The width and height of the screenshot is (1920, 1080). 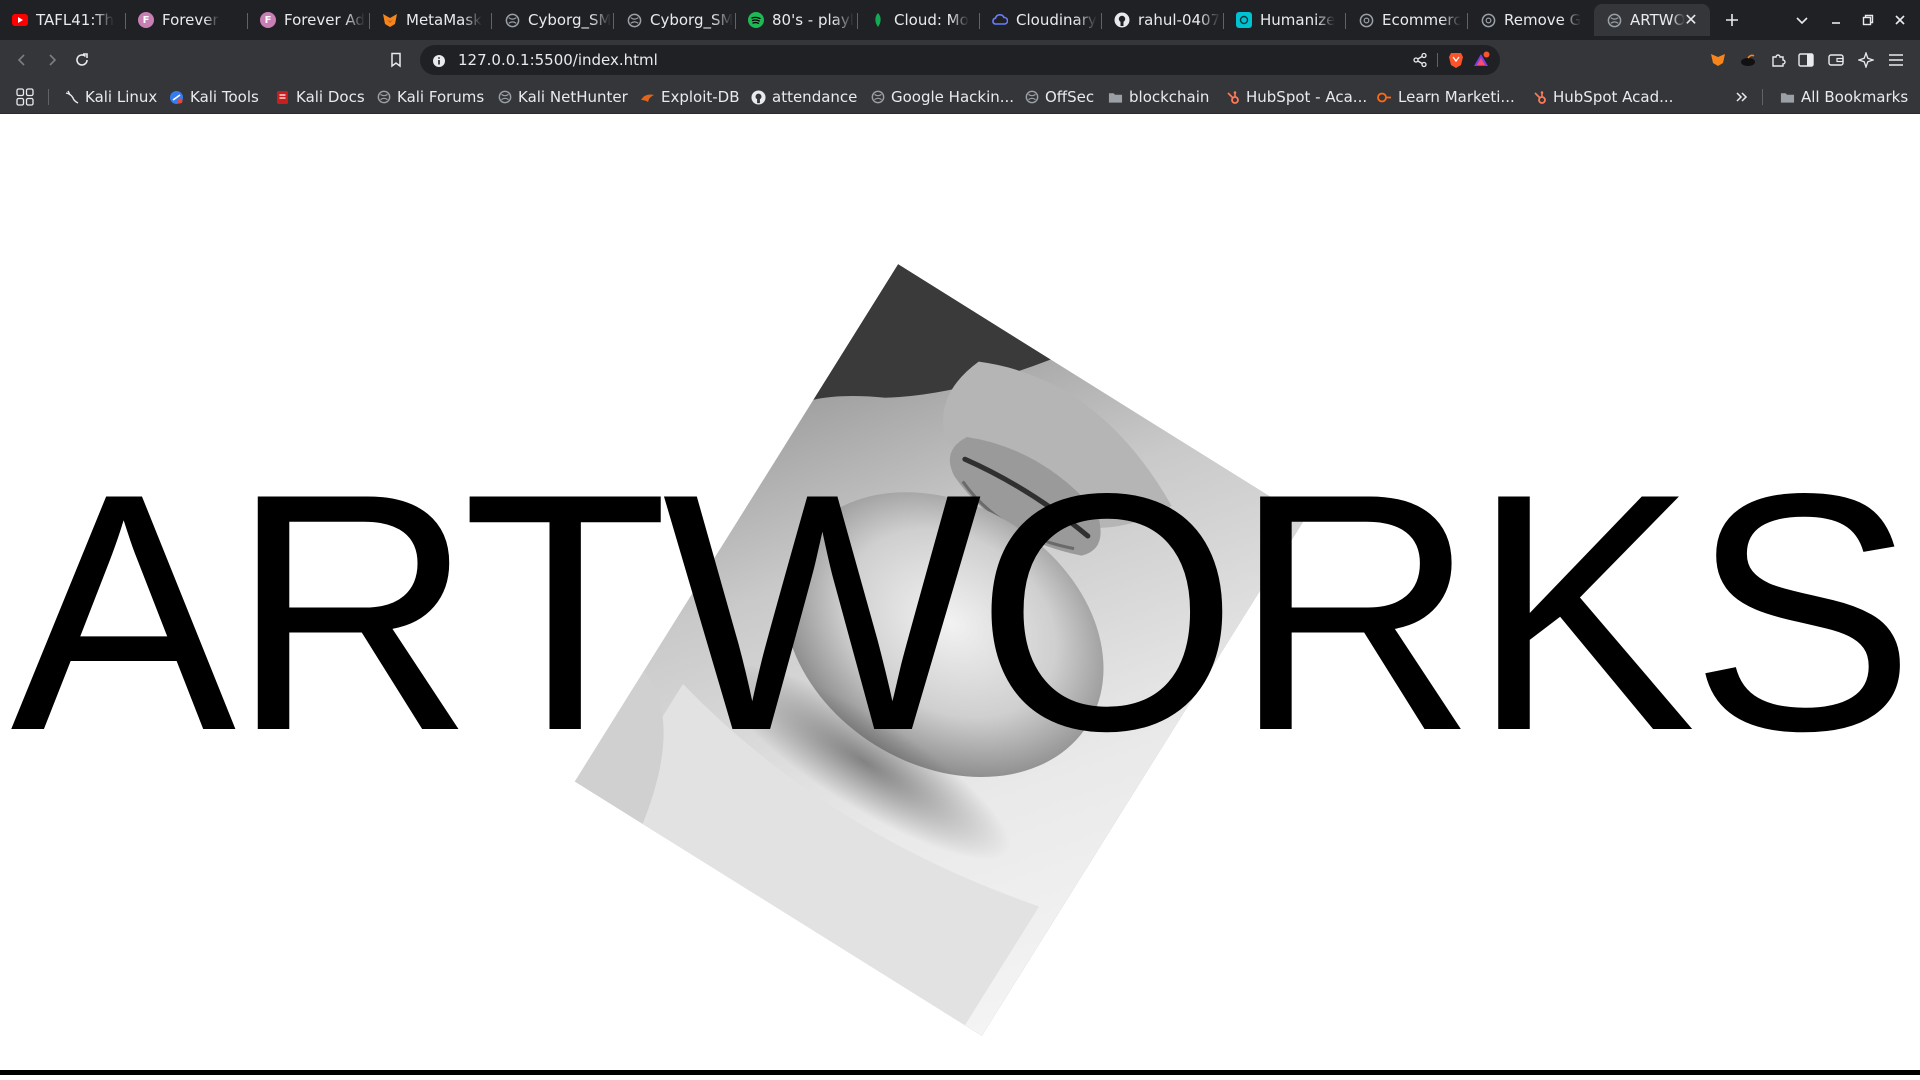 I want to click on extension-icon, so click(x=1748, y=60).